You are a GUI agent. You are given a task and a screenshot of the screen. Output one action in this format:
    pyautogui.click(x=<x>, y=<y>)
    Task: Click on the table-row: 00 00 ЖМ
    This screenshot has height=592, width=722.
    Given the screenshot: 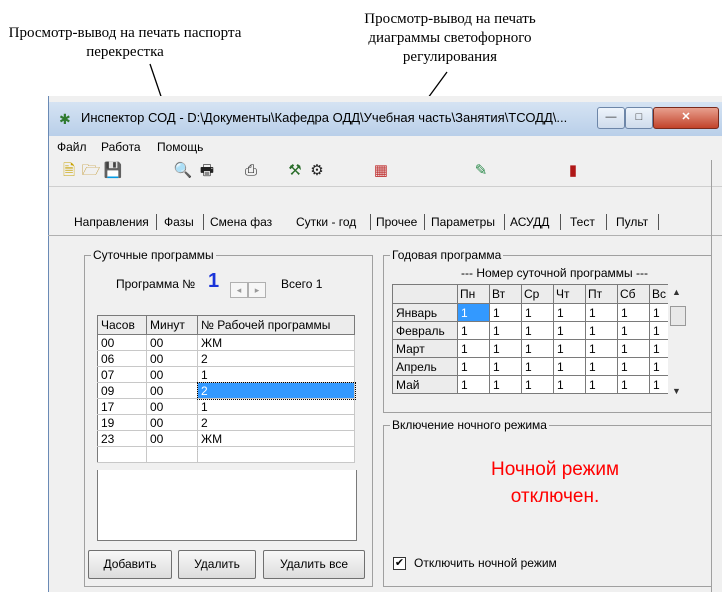 What is the action you would take?
    pyautogui.click(x=226, y=342)
    